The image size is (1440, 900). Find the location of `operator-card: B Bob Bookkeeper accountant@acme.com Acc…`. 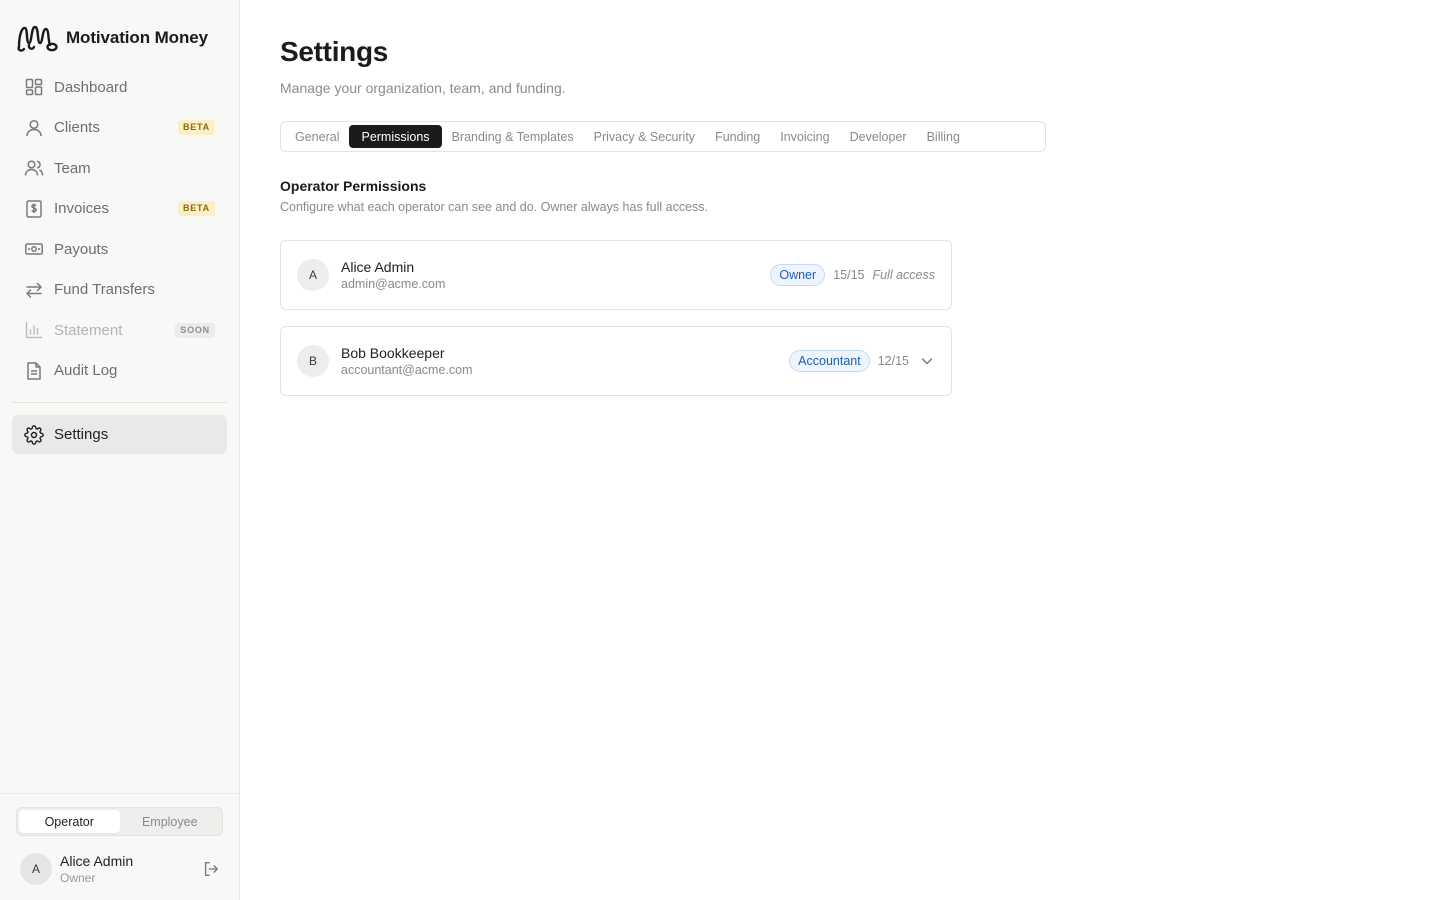

operator-card: B Bob Bookkeeper accountant@acme.com Acc… is located at coordinates (616, 361).